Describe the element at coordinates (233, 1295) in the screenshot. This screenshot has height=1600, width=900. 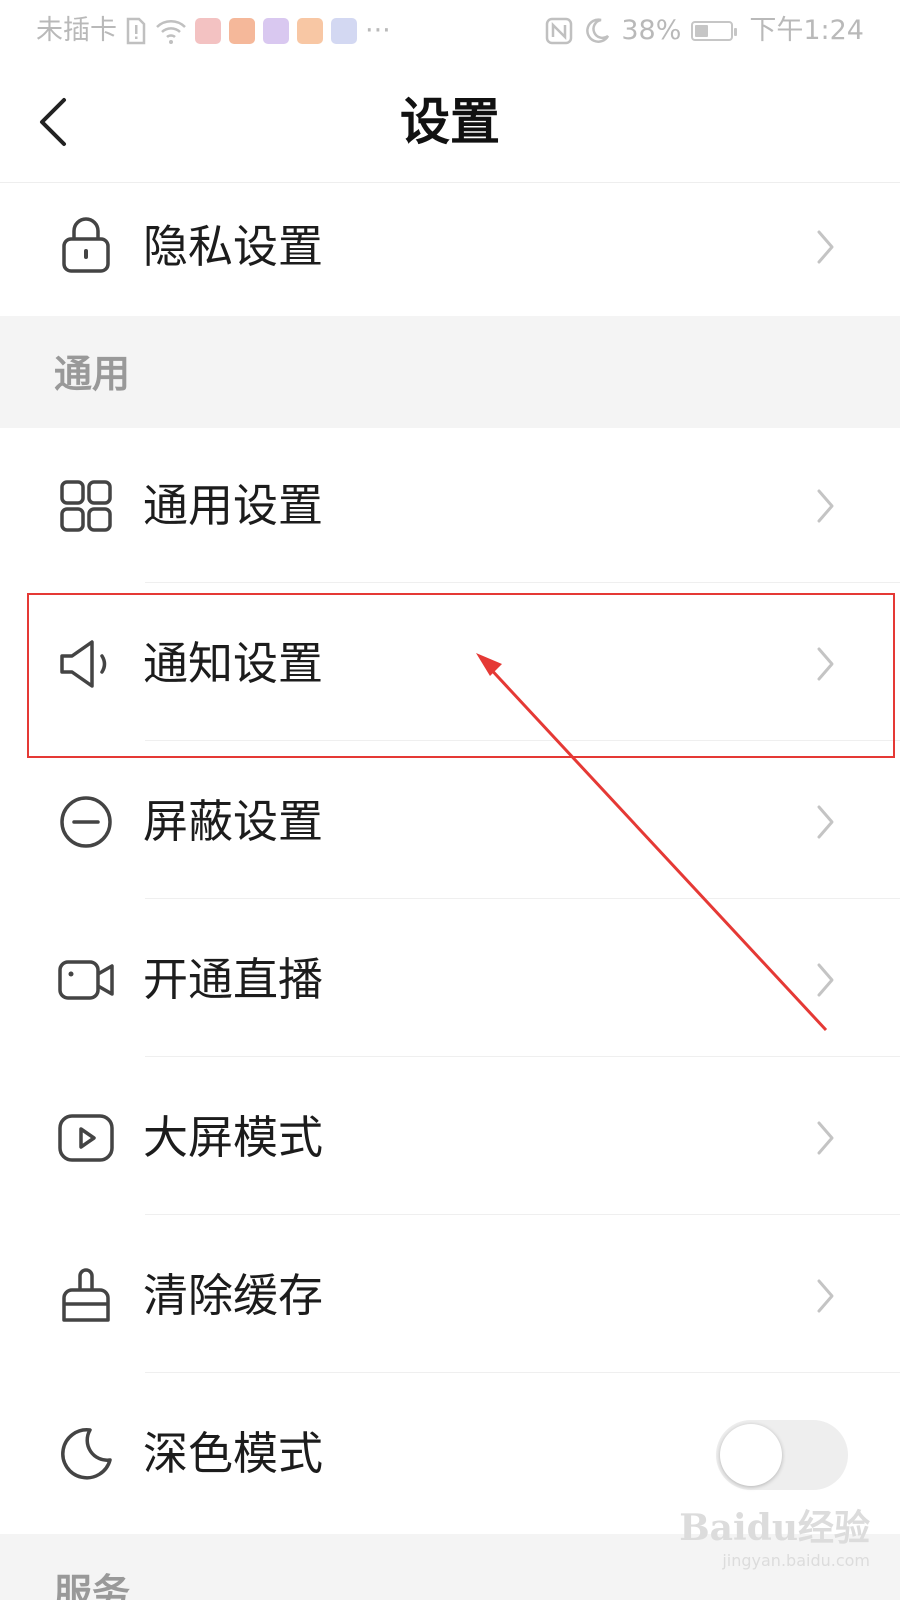
I see `clear-cache-label: 清除缓存` at that location.